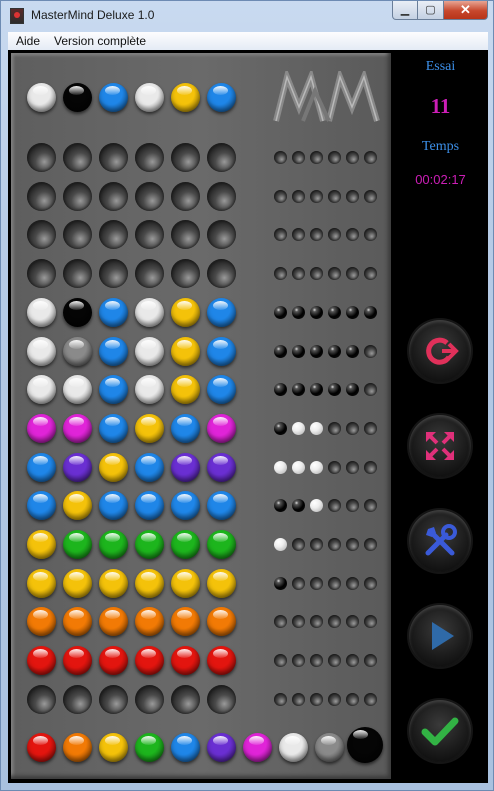 The image size is (494, 791). What do you see at coordinates (405, 10) in the screenshot?
I see `minimize-button: ▁` at bounding box center [405, 10].